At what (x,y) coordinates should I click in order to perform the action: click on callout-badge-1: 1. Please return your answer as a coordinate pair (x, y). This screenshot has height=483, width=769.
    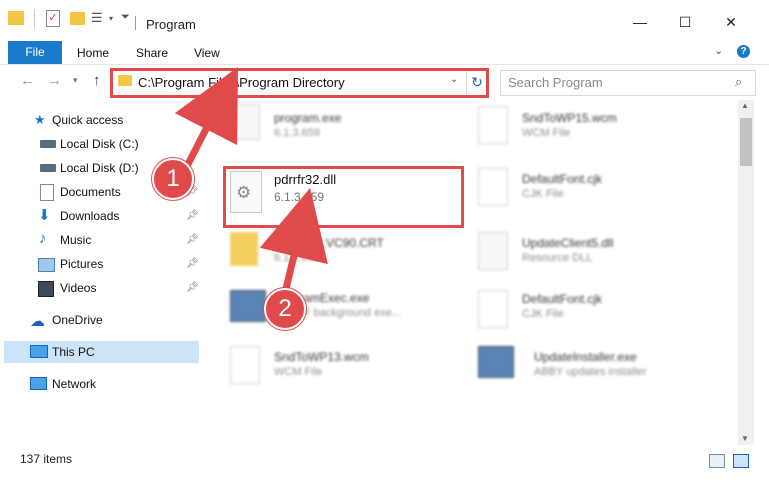
    Looking at the image, I should click on (173, 179).